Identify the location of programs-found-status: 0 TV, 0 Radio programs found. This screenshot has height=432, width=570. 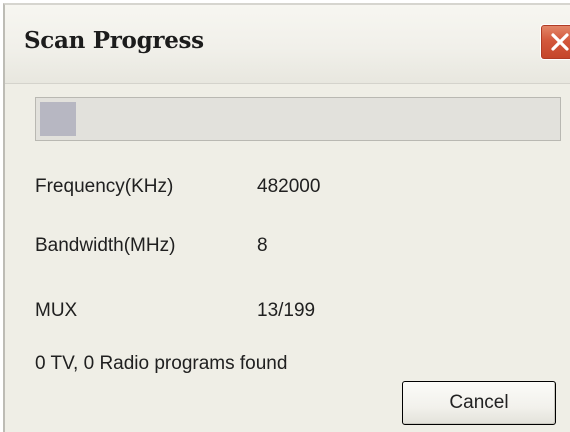
(161, 363).